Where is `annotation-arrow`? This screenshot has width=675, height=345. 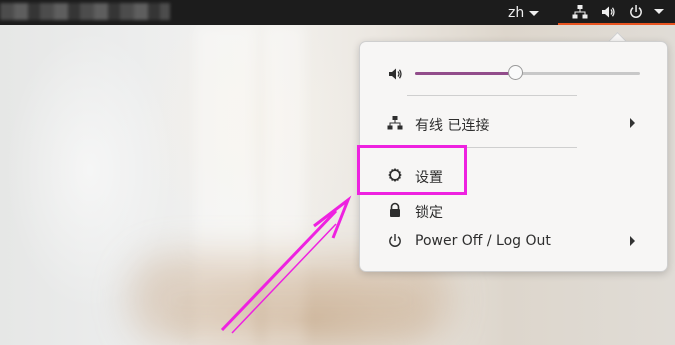
annotation-arrow is located at coordinates (286, 264).